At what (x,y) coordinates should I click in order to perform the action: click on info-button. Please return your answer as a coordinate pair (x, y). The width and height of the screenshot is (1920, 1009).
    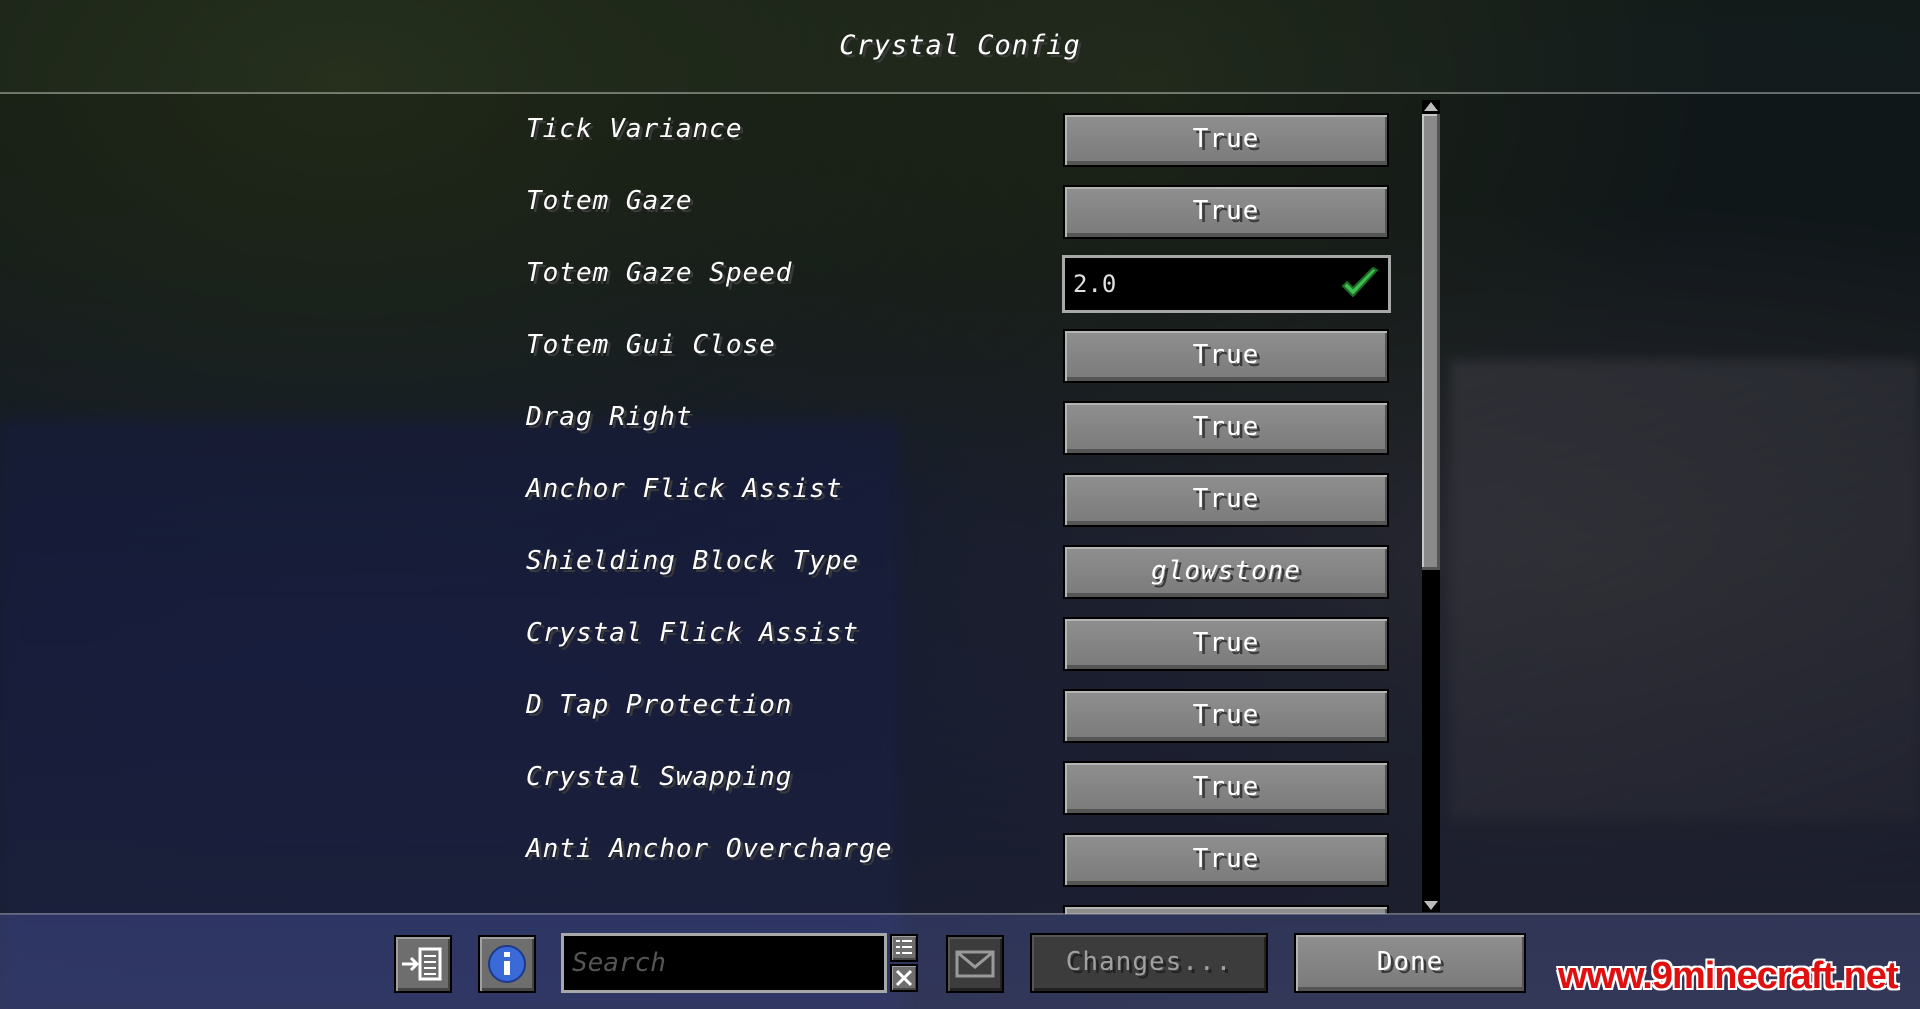
    Looking at the image, I should click on (507, 964).